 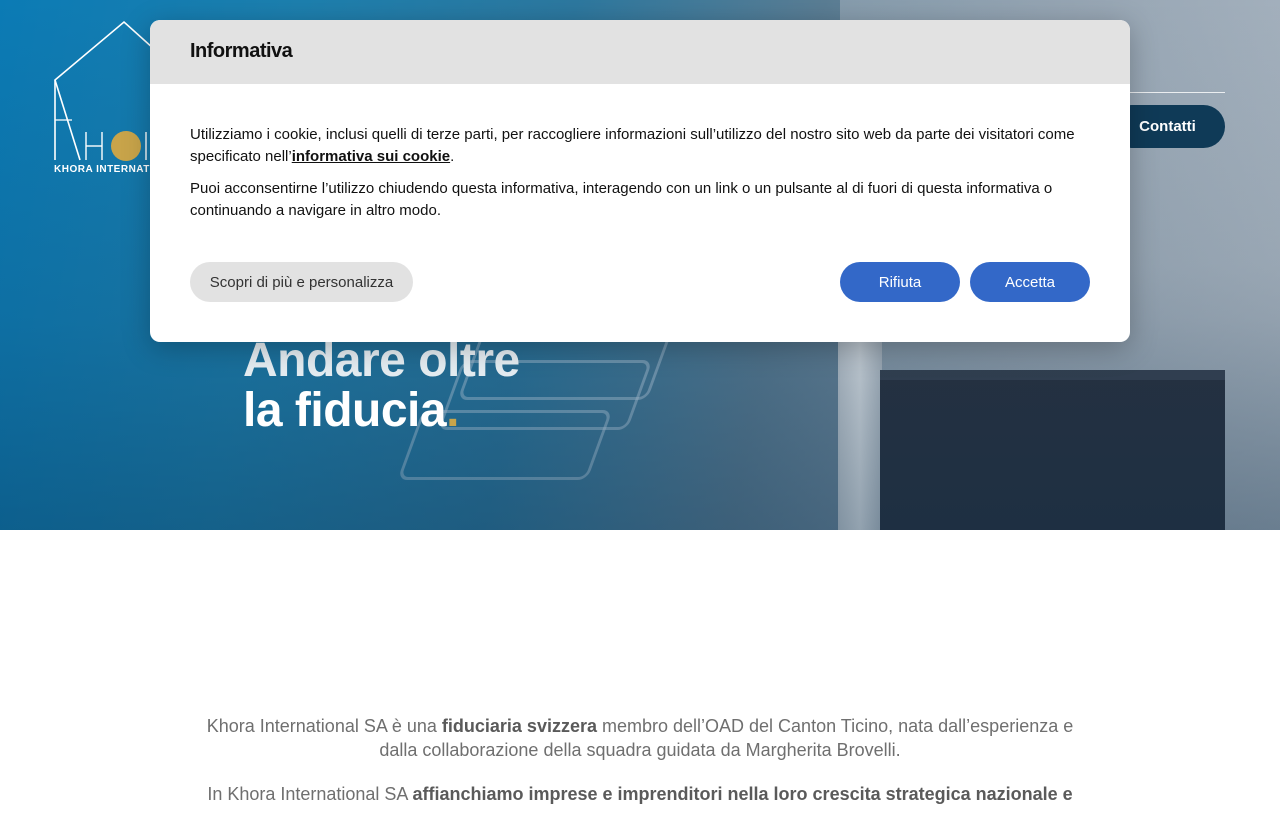 What do you see at coordinates (1030, 282) in the screenshot?
I see `accept-button: Accetta` at bounding box center [1030, 282].